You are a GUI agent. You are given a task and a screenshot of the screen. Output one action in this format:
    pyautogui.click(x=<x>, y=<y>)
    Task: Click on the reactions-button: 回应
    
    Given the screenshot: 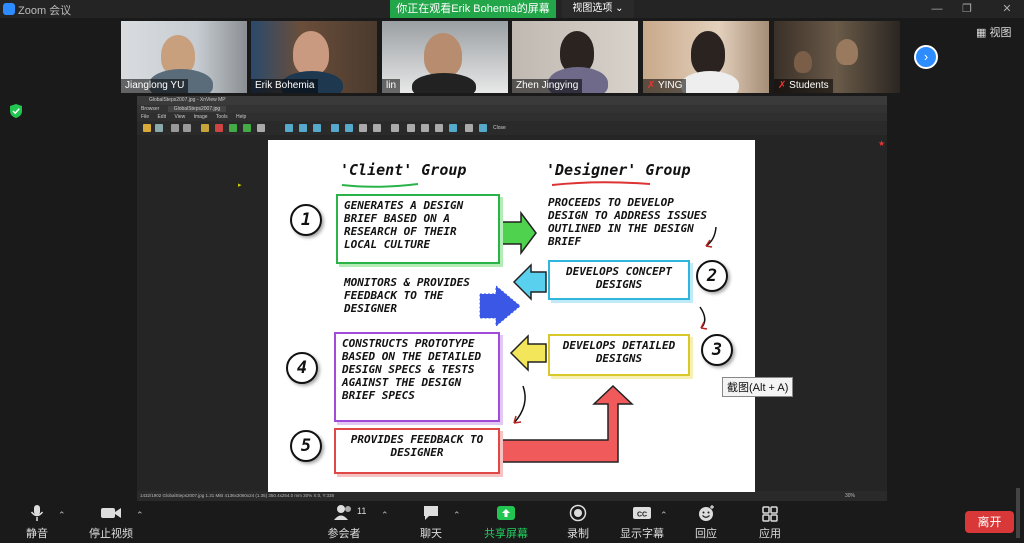 What is the action you would take?
    pyautogui.click(x=706, y=522)
    